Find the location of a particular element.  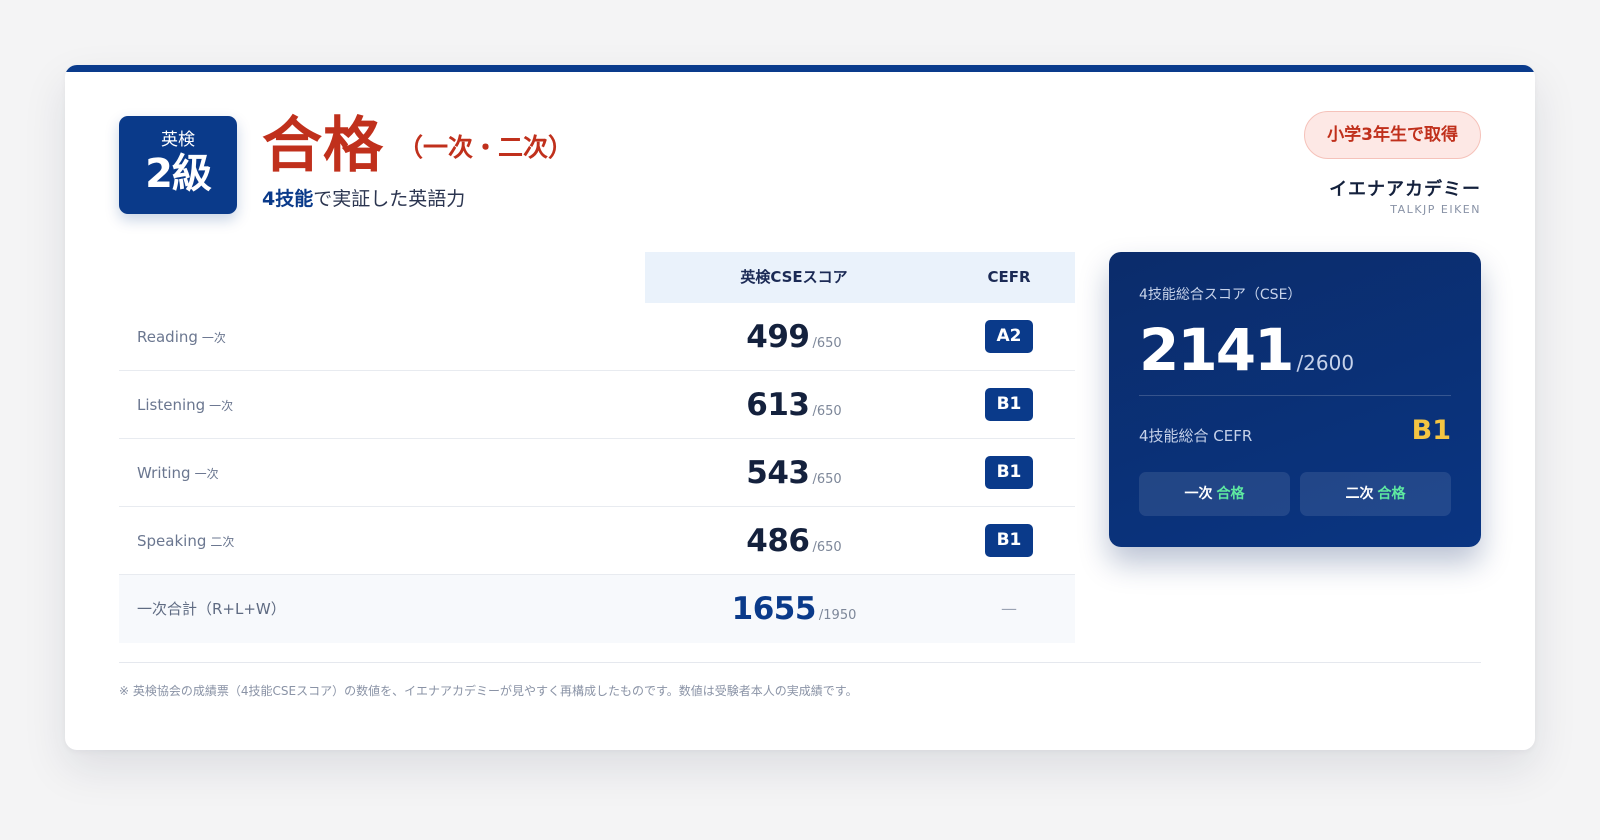

skill-label: Listening 一次 is located at coordinates (185, 405).